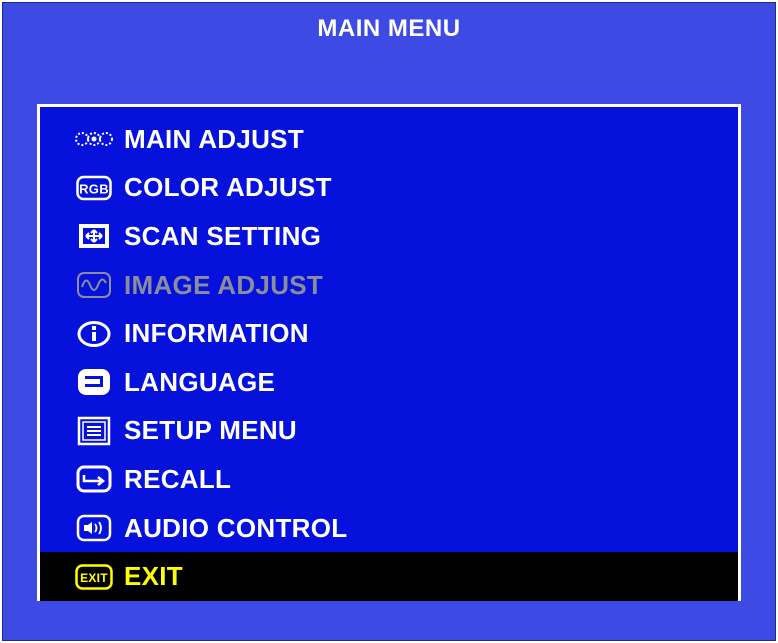  I want to click on exit-icon: EXIT, so click(94, 577).